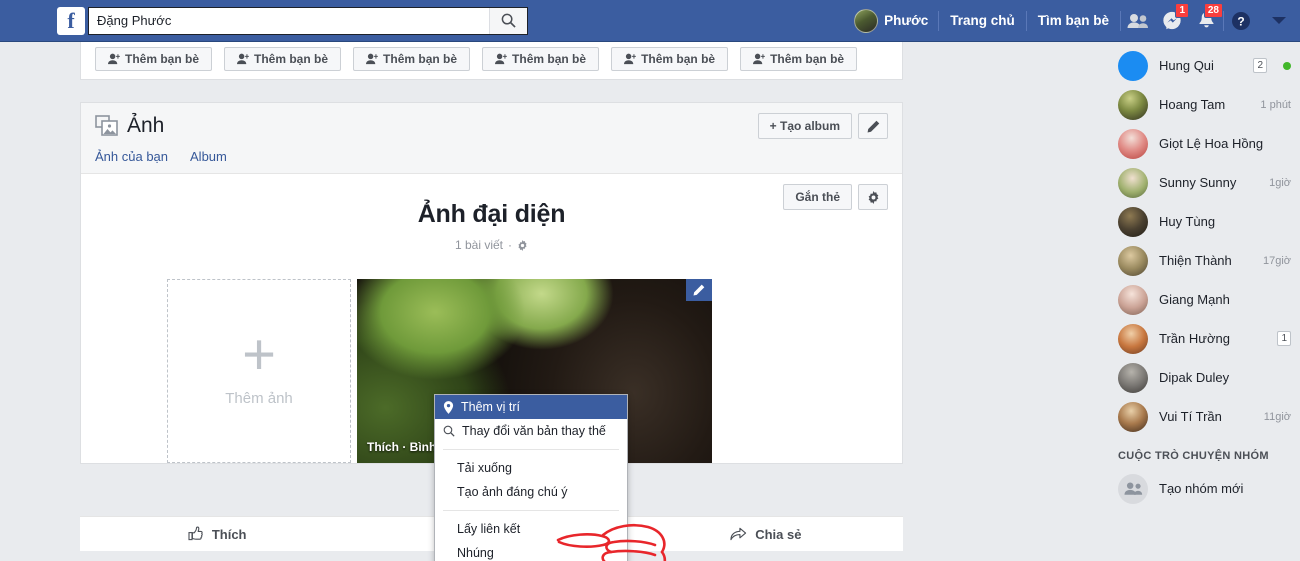 This screenshot has height=561, width=1300. I want to click on share-button: Chia sẻ, so click(766, 534).